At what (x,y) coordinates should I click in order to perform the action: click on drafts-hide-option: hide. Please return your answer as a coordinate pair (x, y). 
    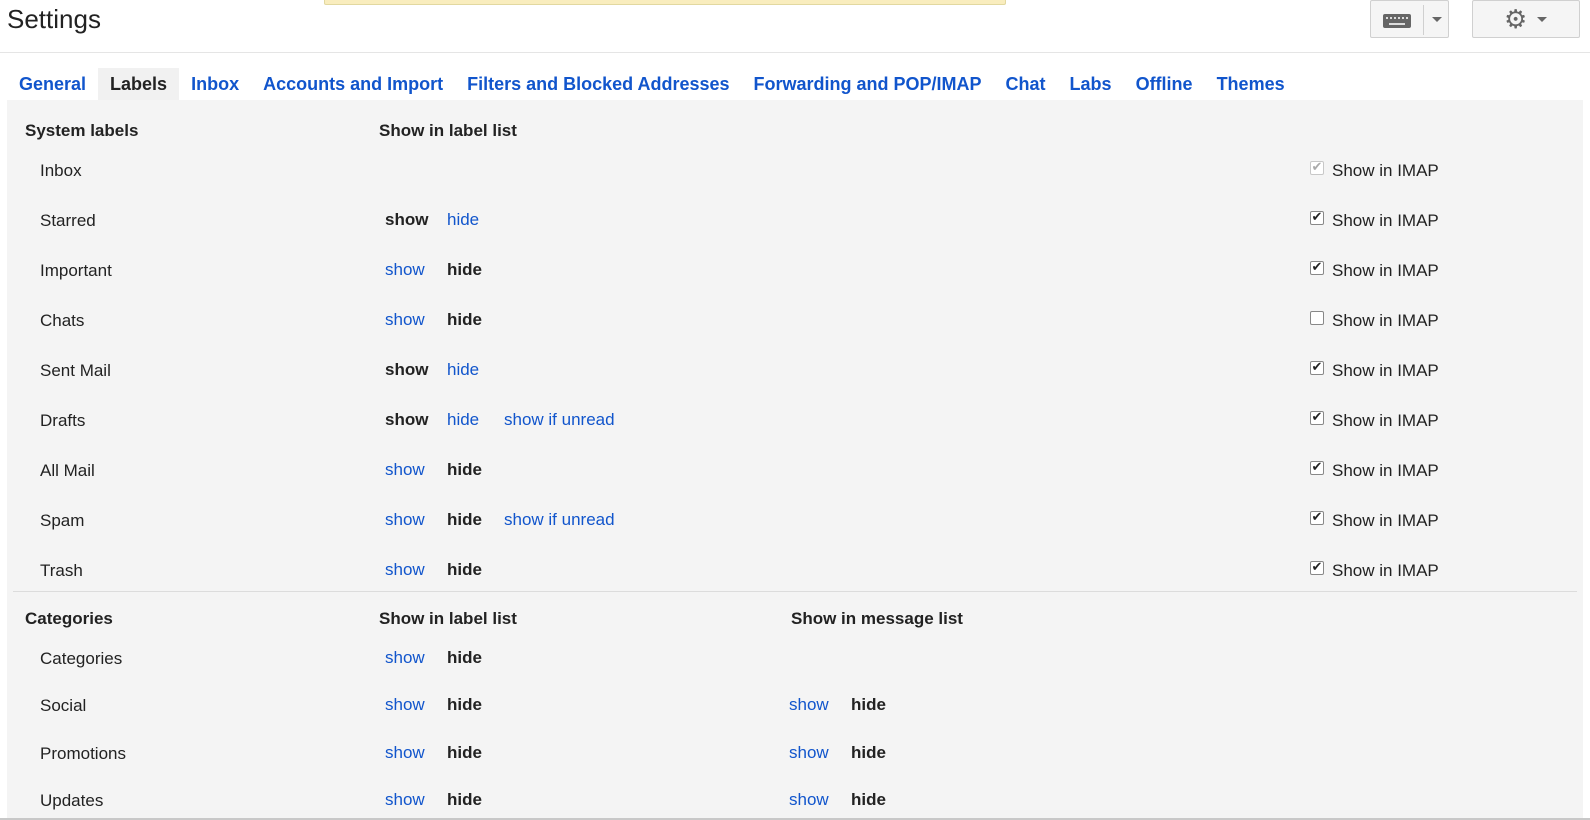
    Looking at the image, I should click on (463, 420).